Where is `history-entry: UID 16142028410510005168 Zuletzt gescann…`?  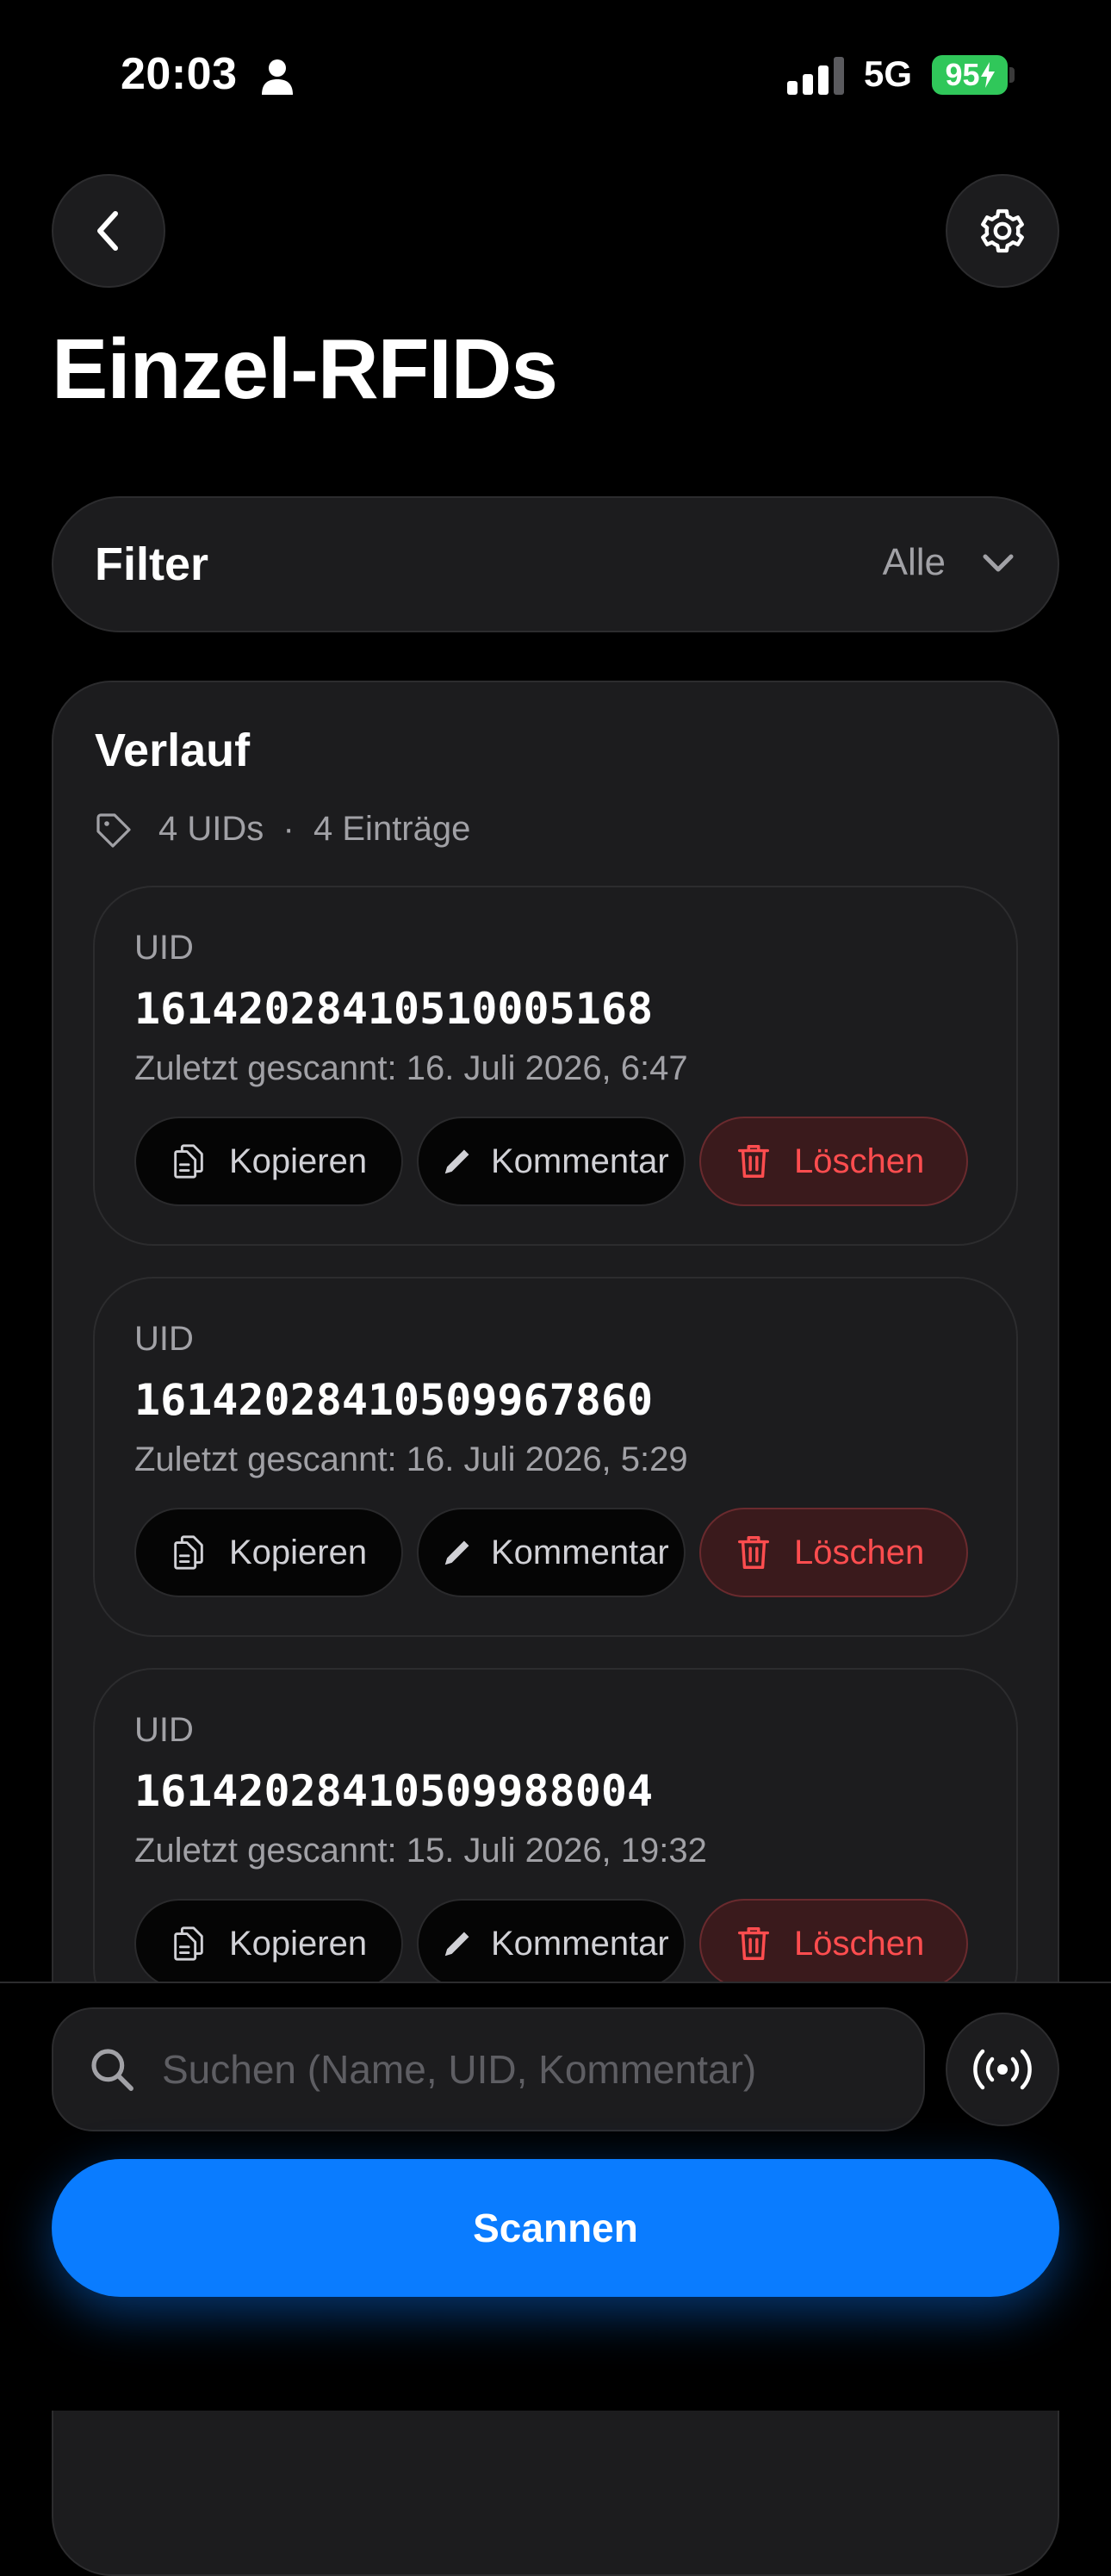 history-entry: UID 16142028410510005168 Zuletzt gescann… is located at coordinates (555, 1066).